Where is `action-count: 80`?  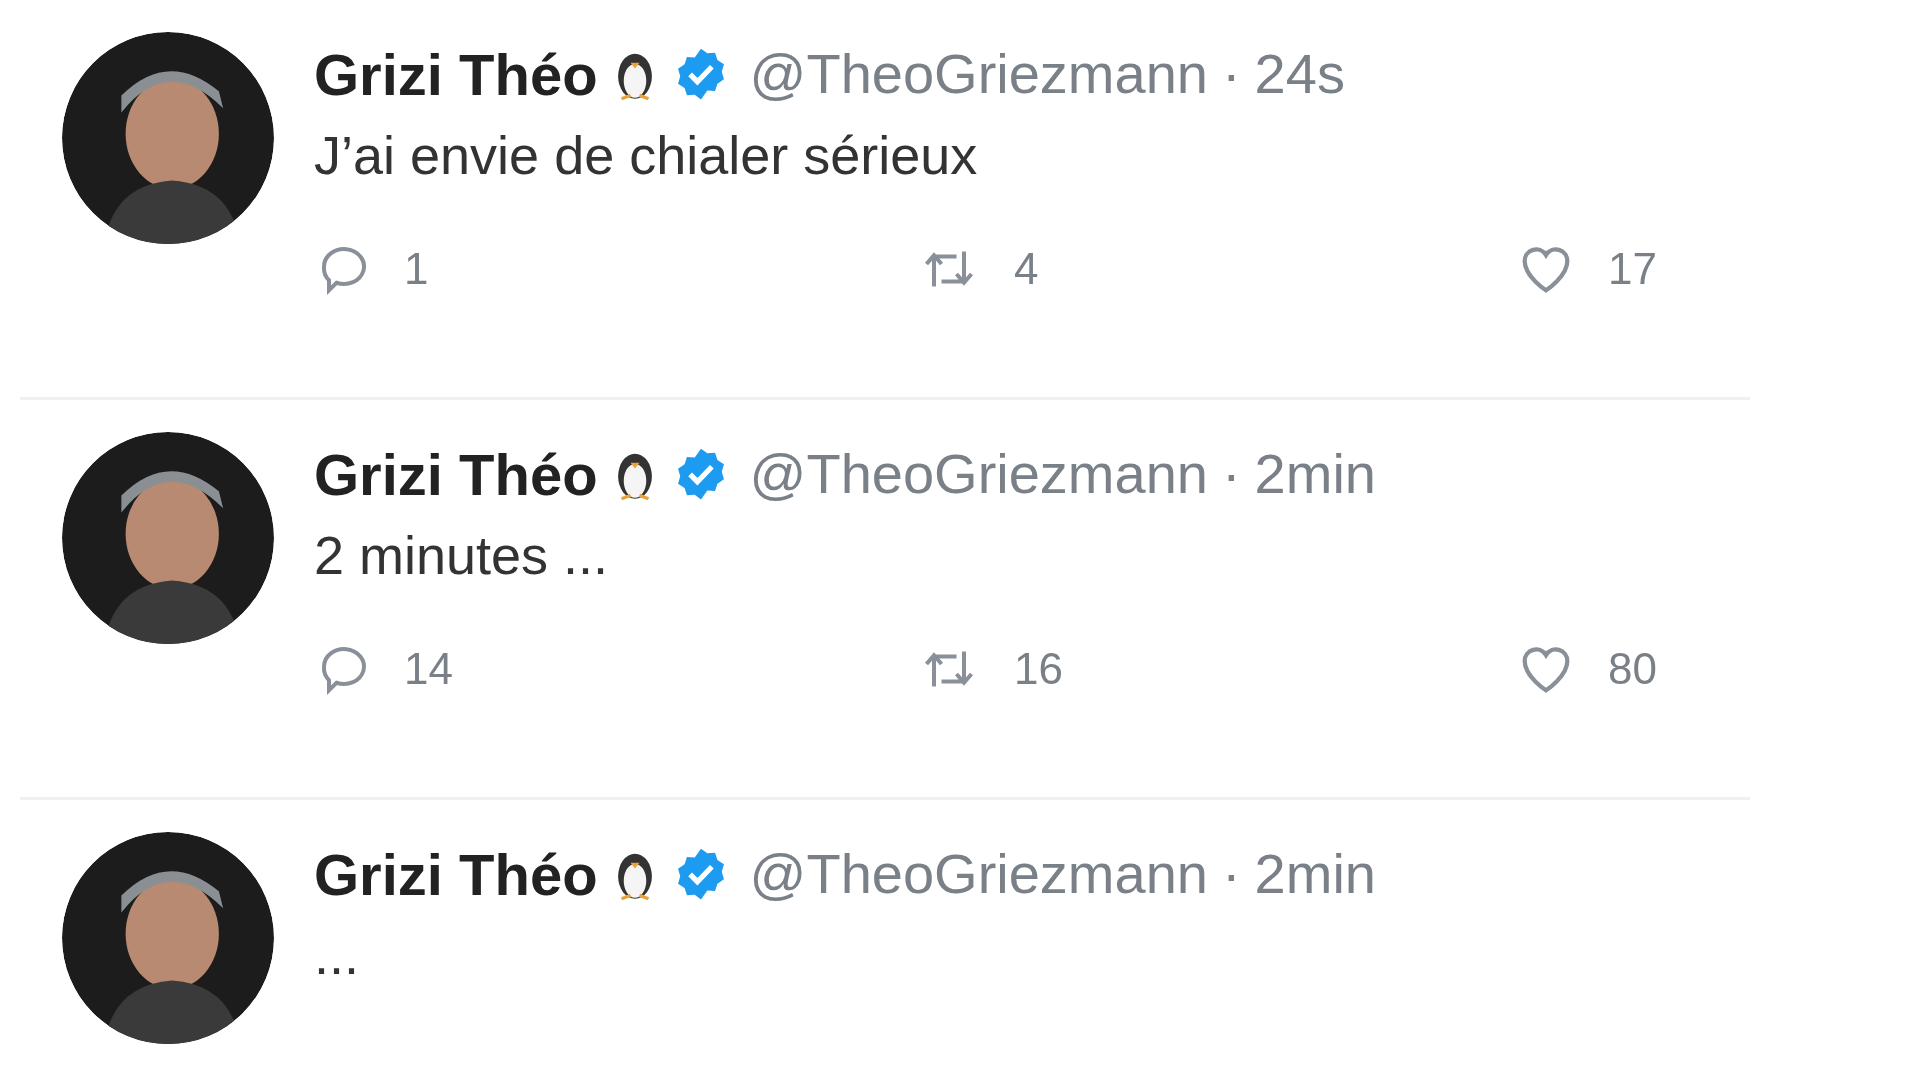
action-count: 80 is located at coordinates (1632, 668).